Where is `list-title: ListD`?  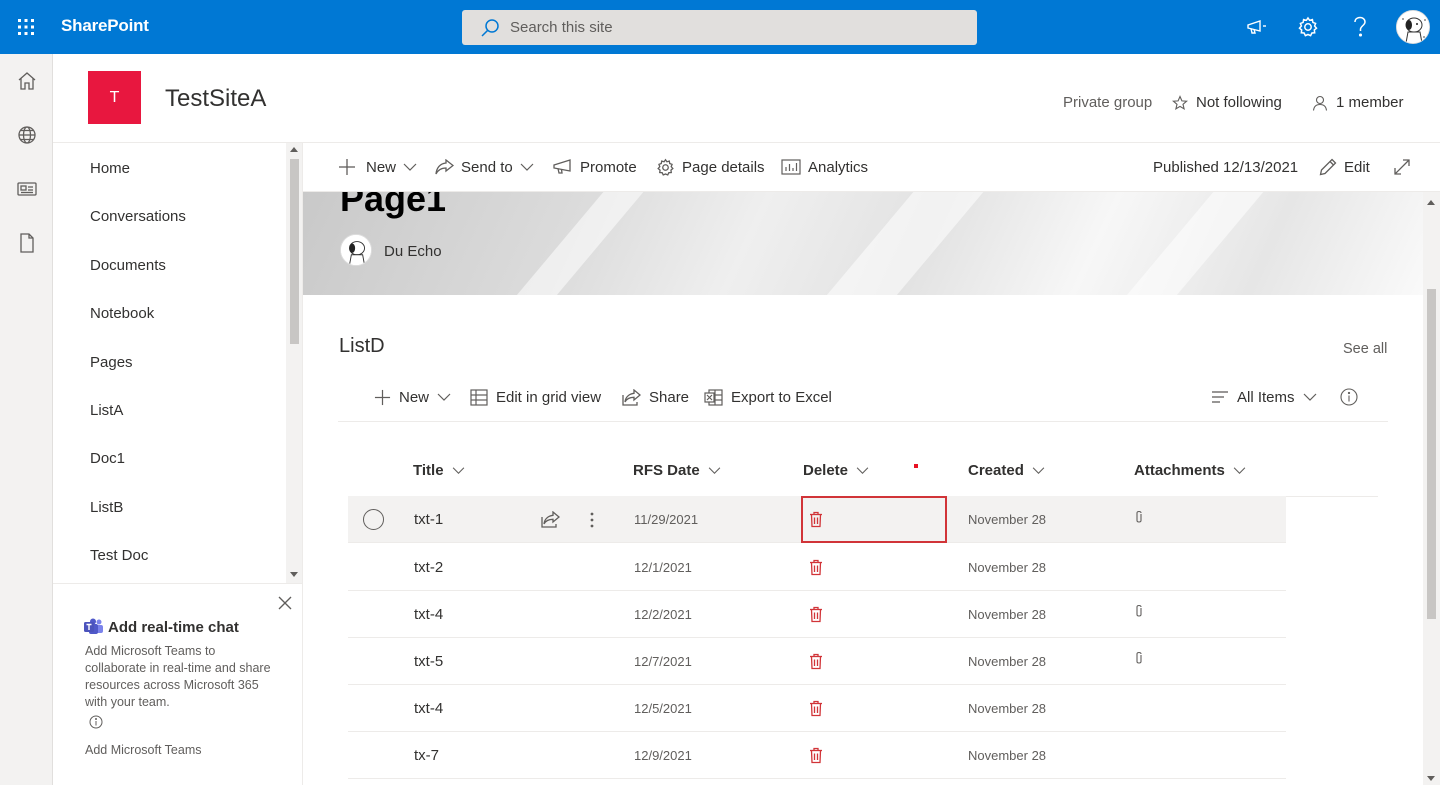 list-title: ListD is located at coordinates (362, 346).